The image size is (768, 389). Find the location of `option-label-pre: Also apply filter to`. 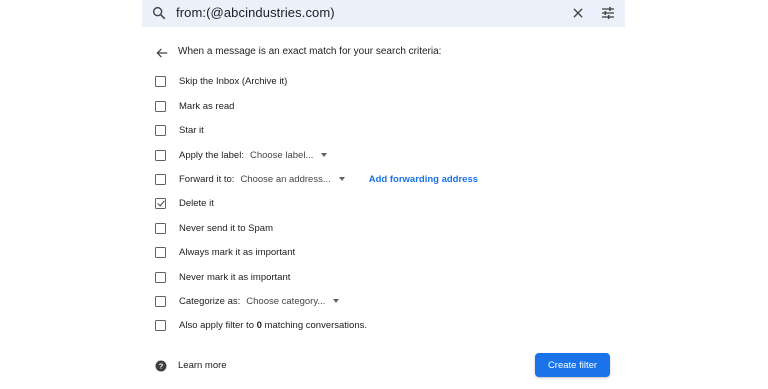

option-label-pre: Also apply filter to is located at coordinates (218, 325).